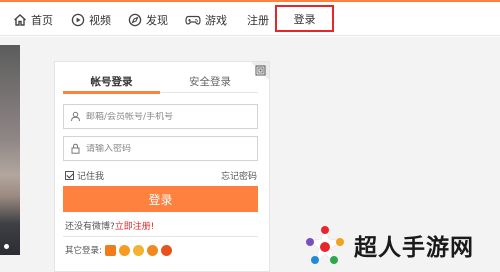 Image resolution: width=500 pixels, height=272 pixels. I want to click on nav-discover: 发现, so click(148, 20).